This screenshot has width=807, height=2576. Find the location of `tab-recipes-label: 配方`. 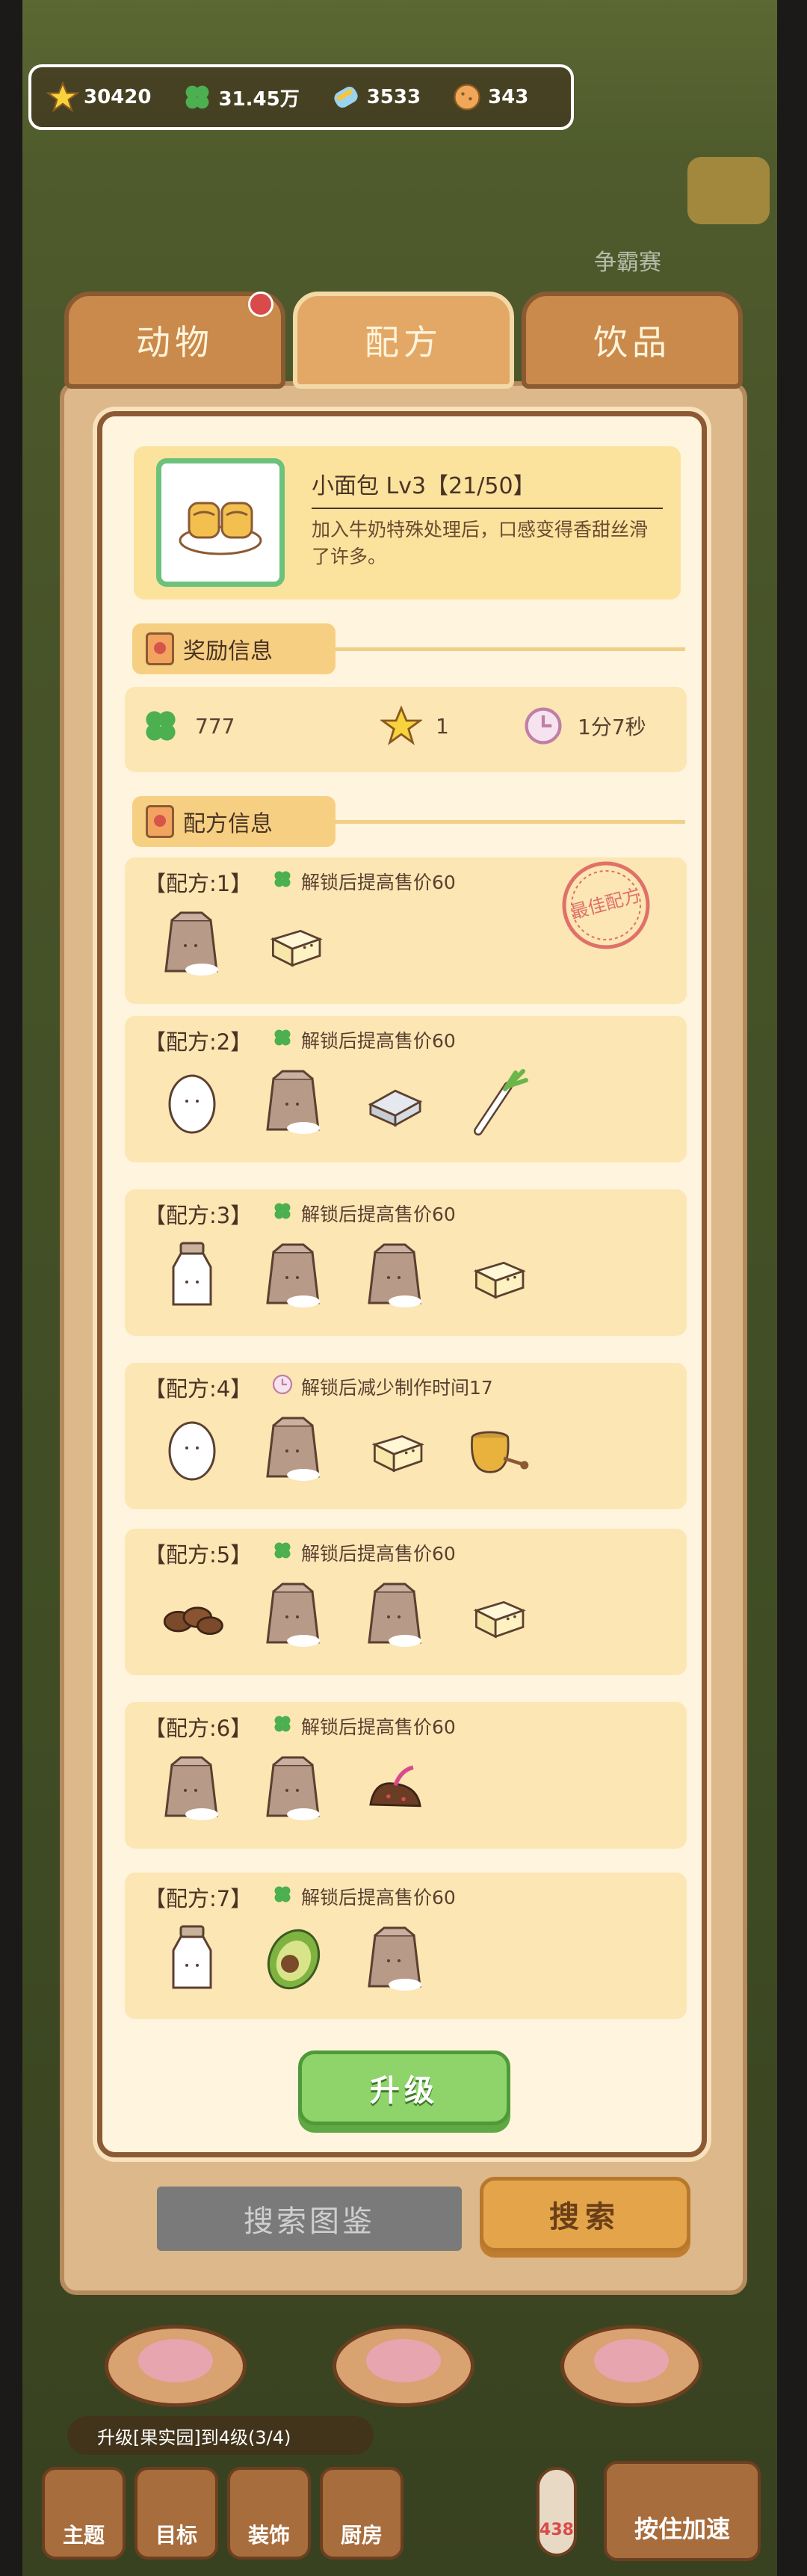

tab-recipes-label: 配方 is located at coordinates (403, 342).